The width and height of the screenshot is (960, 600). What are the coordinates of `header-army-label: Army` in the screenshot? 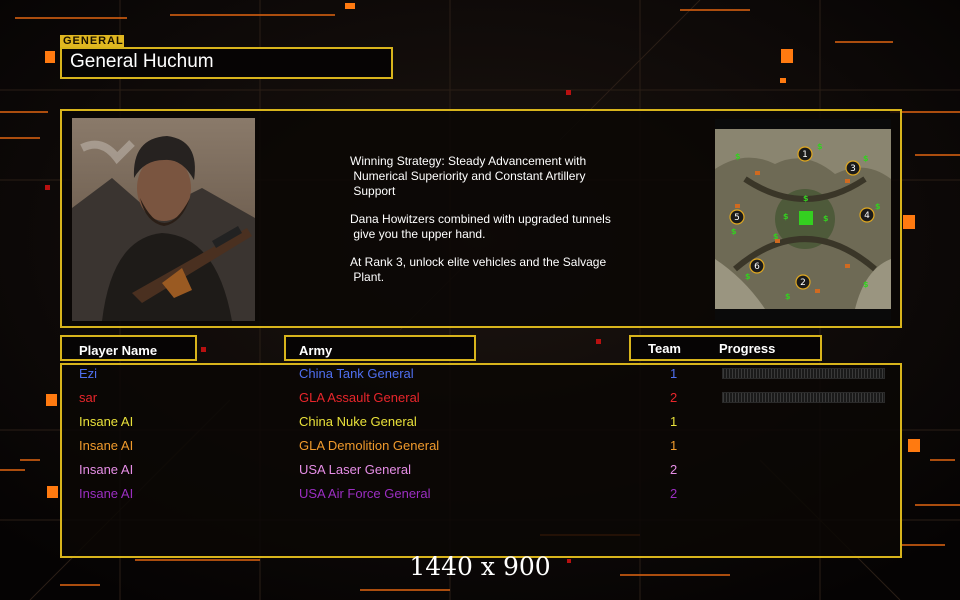 It's located at (316, 350).